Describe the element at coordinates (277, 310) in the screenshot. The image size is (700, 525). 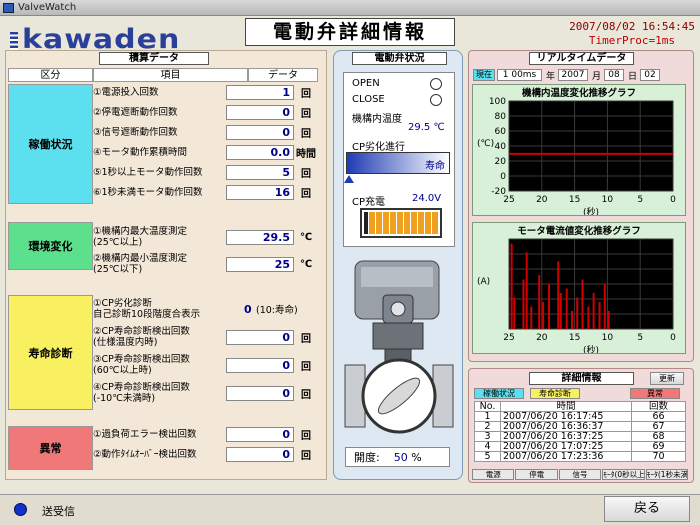
I see `stat-unit: (10:寿命)` at that location.